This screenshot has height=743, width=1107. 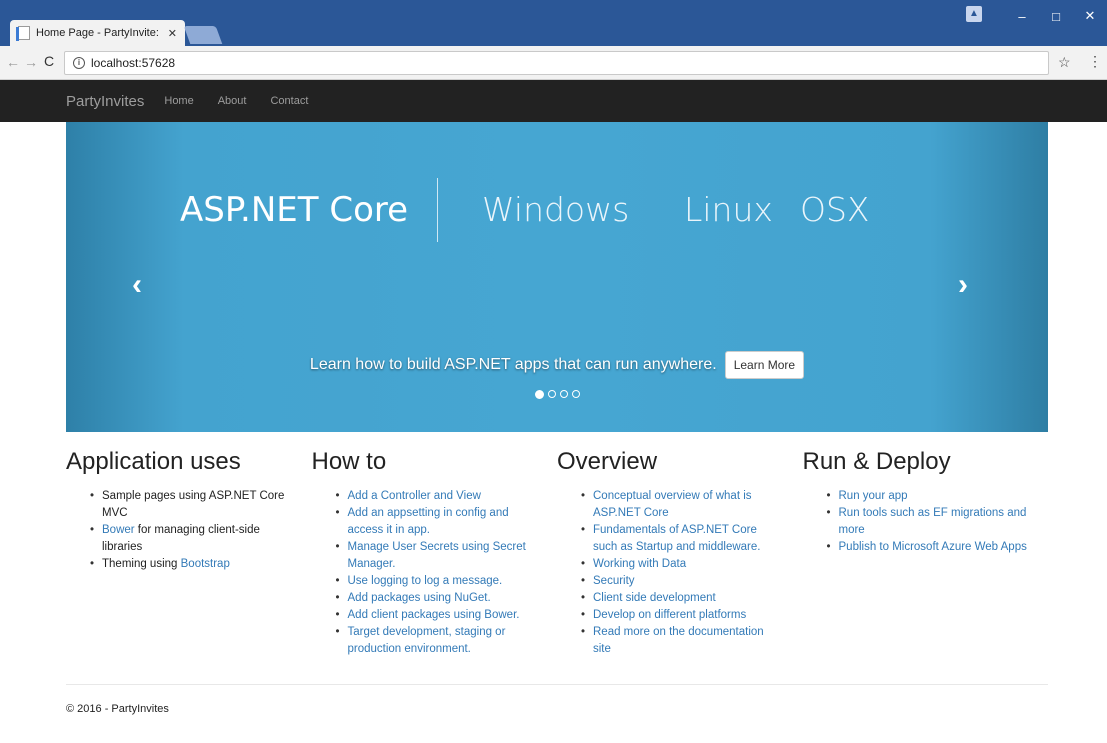 I want to click on carousel-prev-icon: ‹, so click(x=137, y=285).